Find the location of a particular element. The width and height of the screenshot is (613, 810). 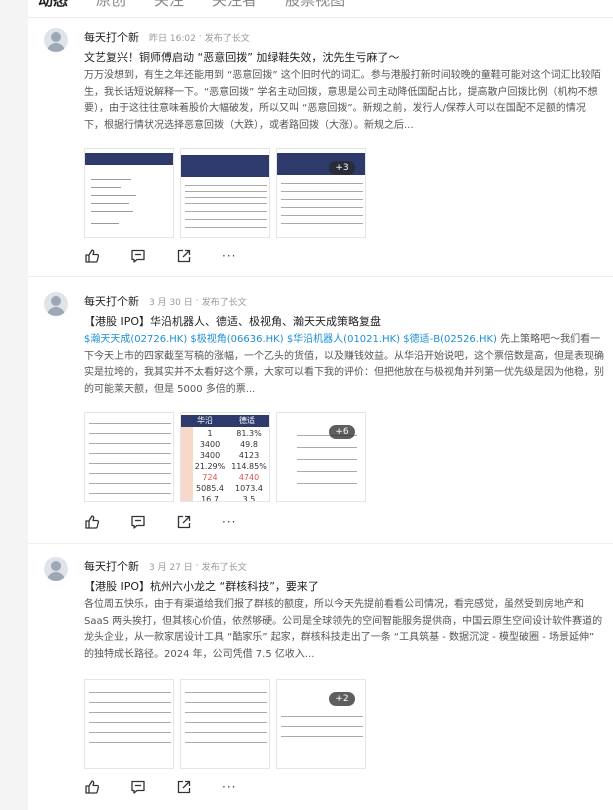

post-image: +6 is located at coordinates (321, 457).